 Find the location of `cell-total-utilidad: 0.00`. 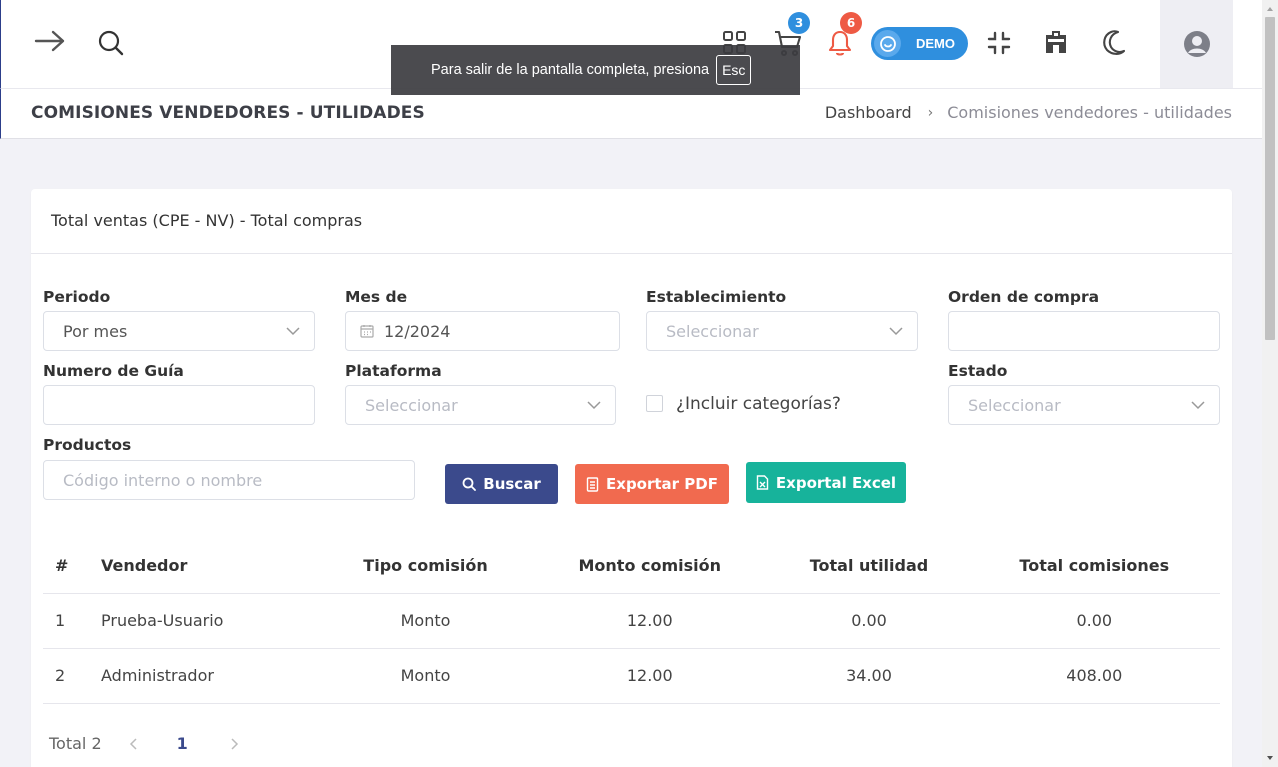

cell-total-utilidad: 0.00 is located at coordinates (869, 621).